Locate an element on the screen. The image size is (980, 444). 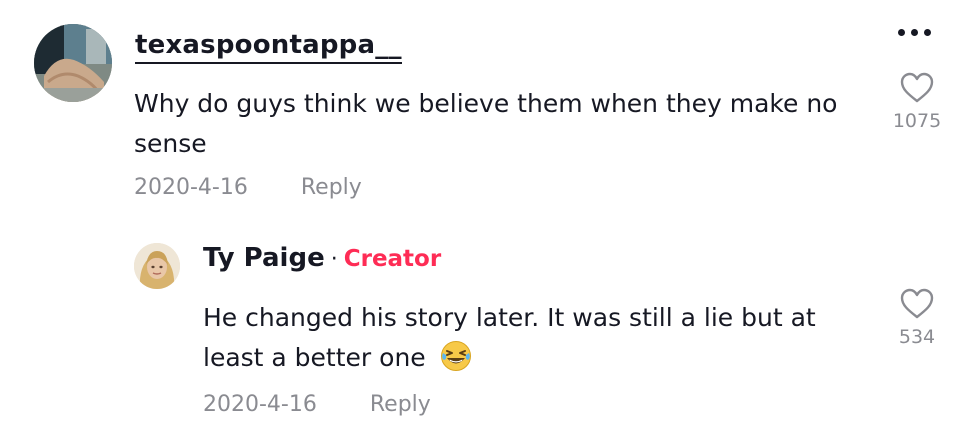
more-options-button is located at coordinates (915, 33).